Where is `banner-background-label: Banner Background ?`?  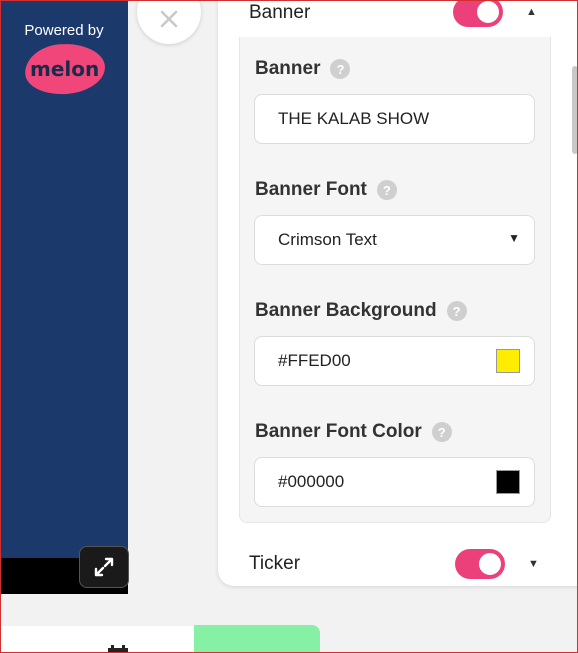 banner-background-label: Banner Background ? is located at coordinates (361, 311).